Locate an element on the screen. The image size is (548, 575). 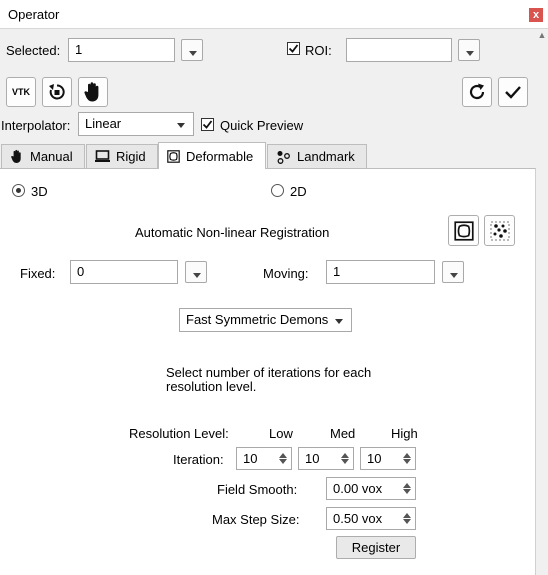
iteration-label: Iteration: is located at coordinates (198, 459).